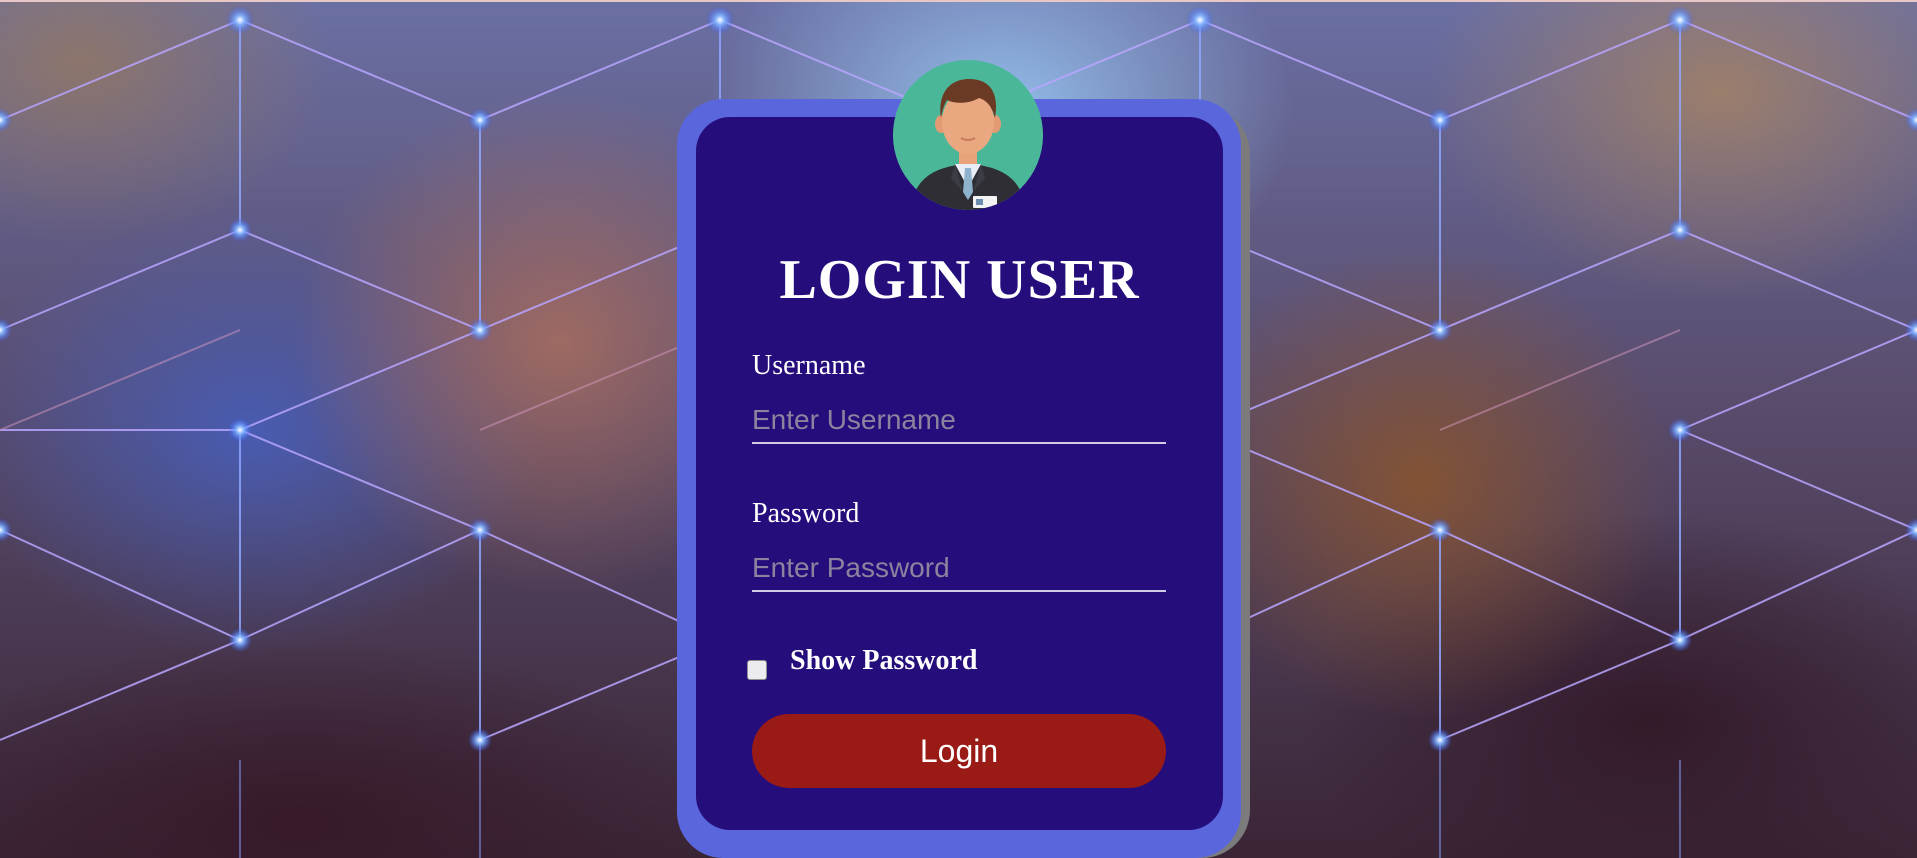  I want to click on show-password-checkbox, so click(757, 670).